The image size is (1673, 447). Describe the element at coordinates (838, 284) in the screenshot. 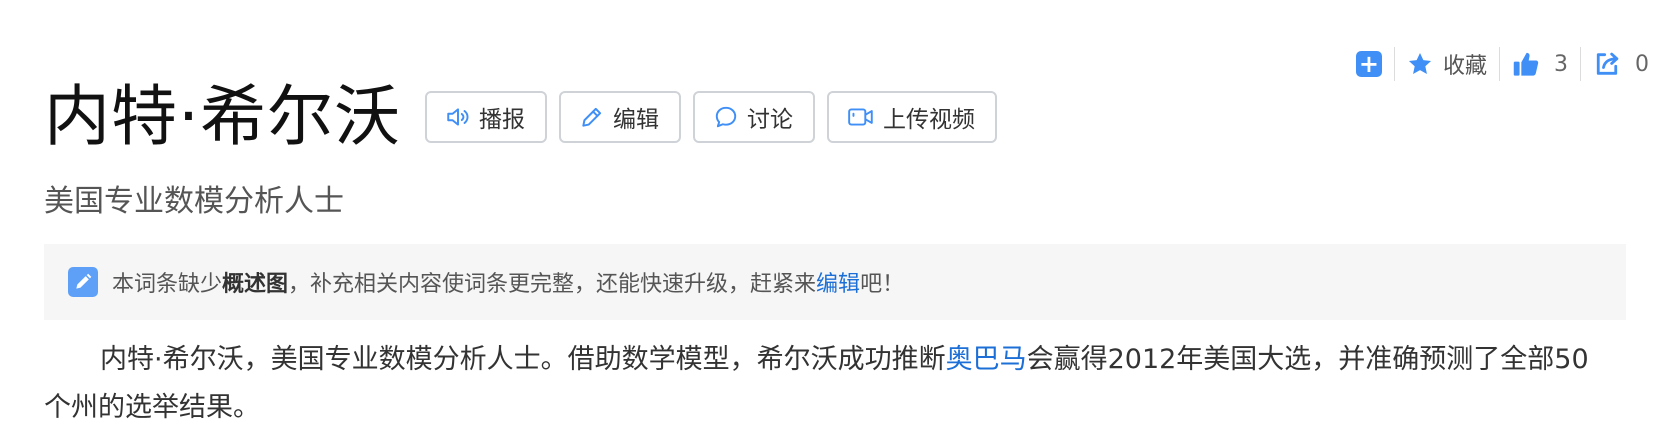

I see `notice-edit-link: 编辑` at that location.